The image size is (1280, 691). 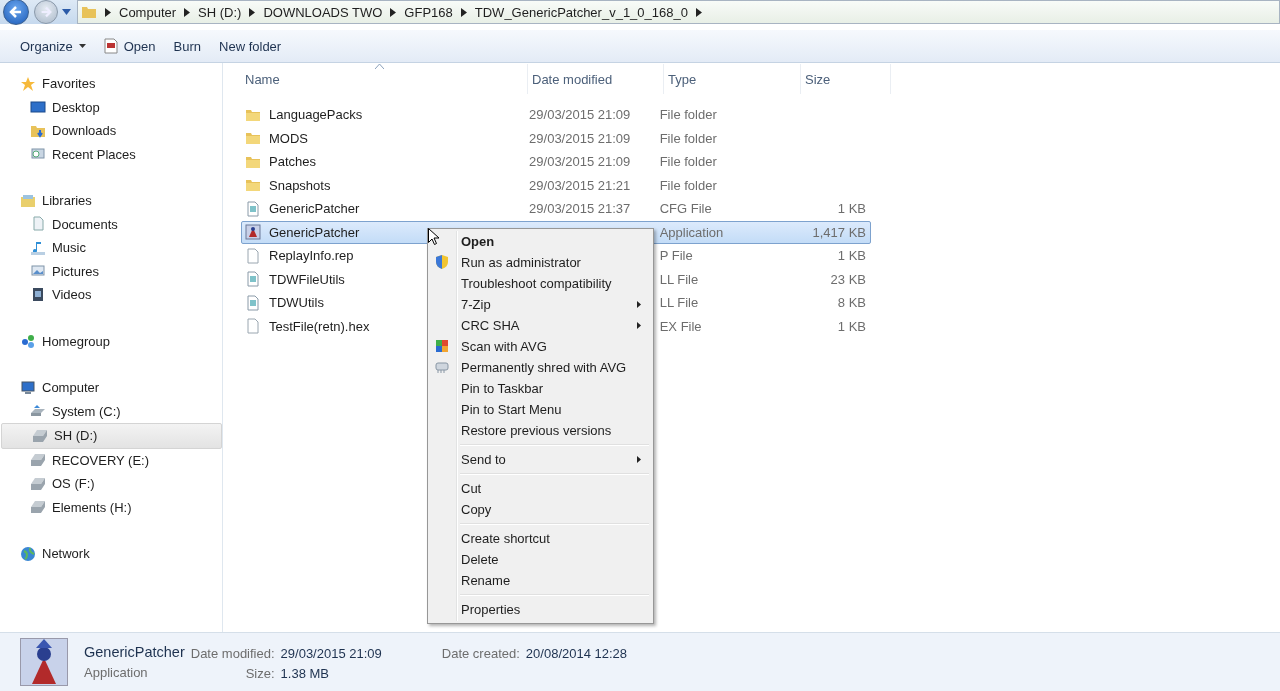 I want to click on property-value: 1.38 MB, so click(x=305, y=673).